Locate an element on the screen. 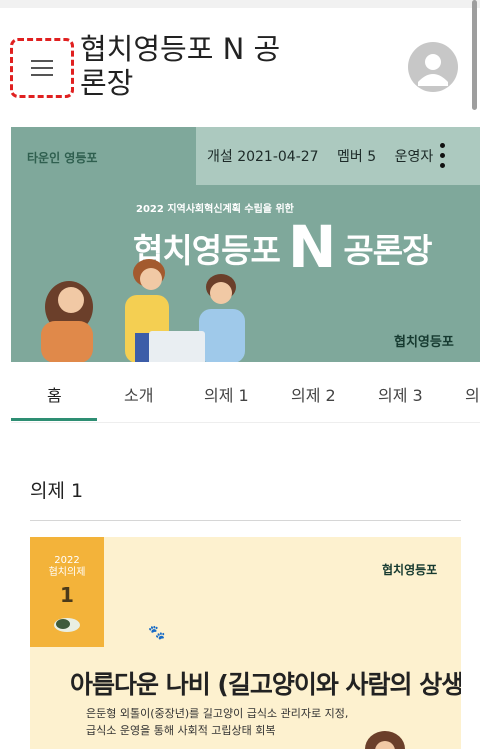 The height and width of the screenshot is (749, 480). tab-agenda-2: 의제 2 is located at coordinates (313, 394).